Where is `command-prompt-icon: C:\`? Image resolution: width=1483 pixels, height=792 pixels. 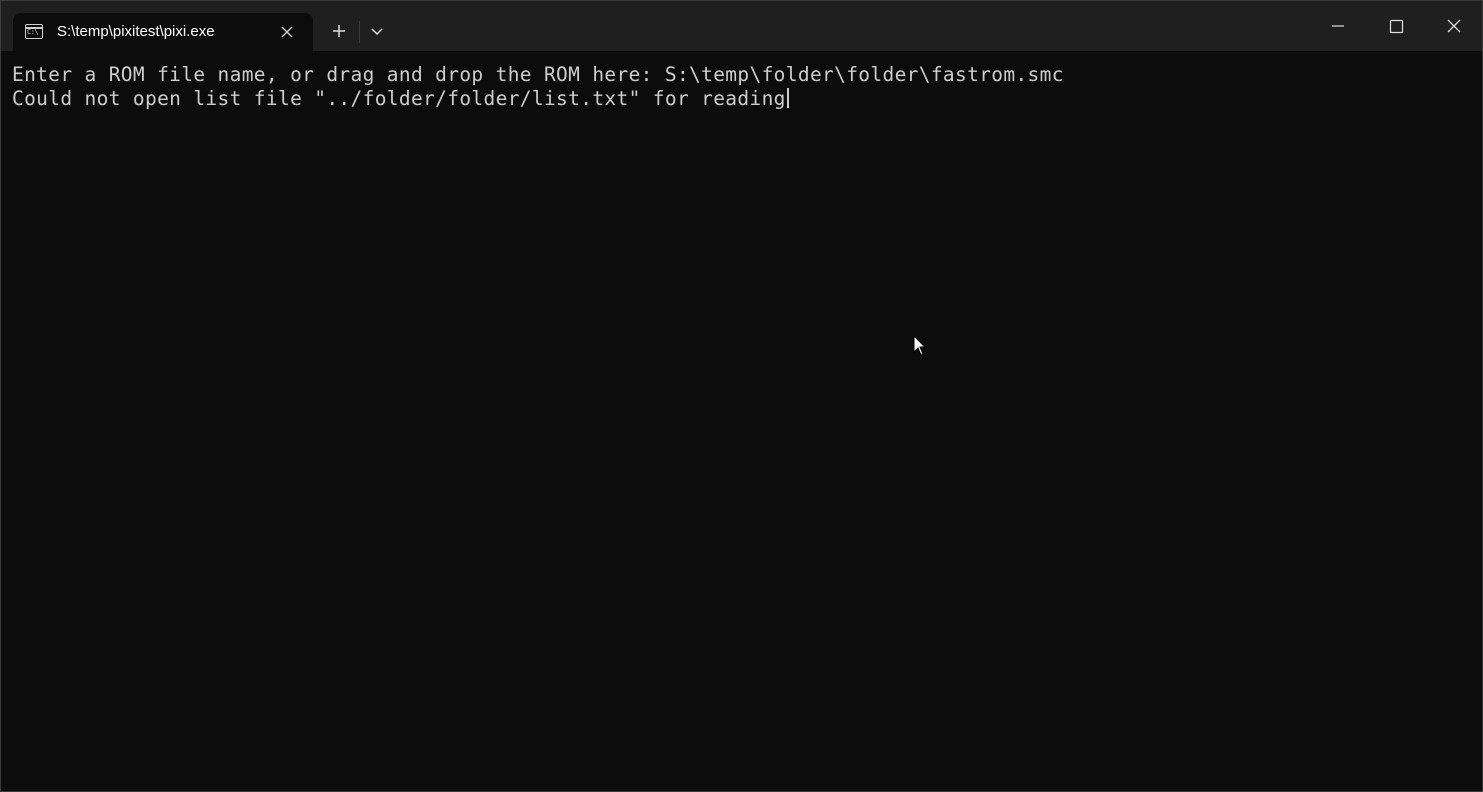 command-prompt-icon: C:\ is located at coordinates (34, 31).